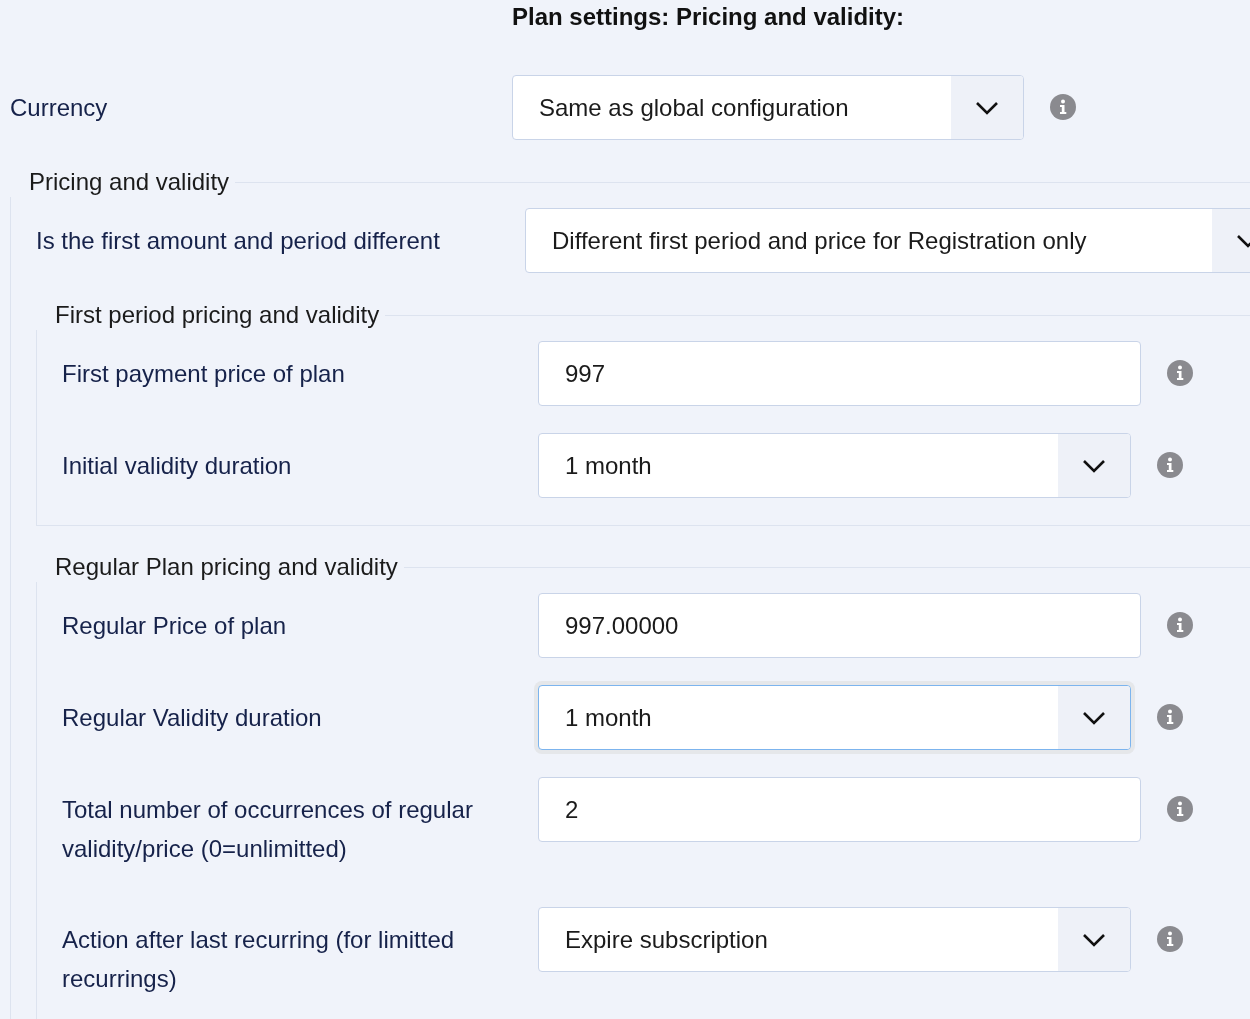  I want to click on input-field: 997.00000, so click(839, 625).